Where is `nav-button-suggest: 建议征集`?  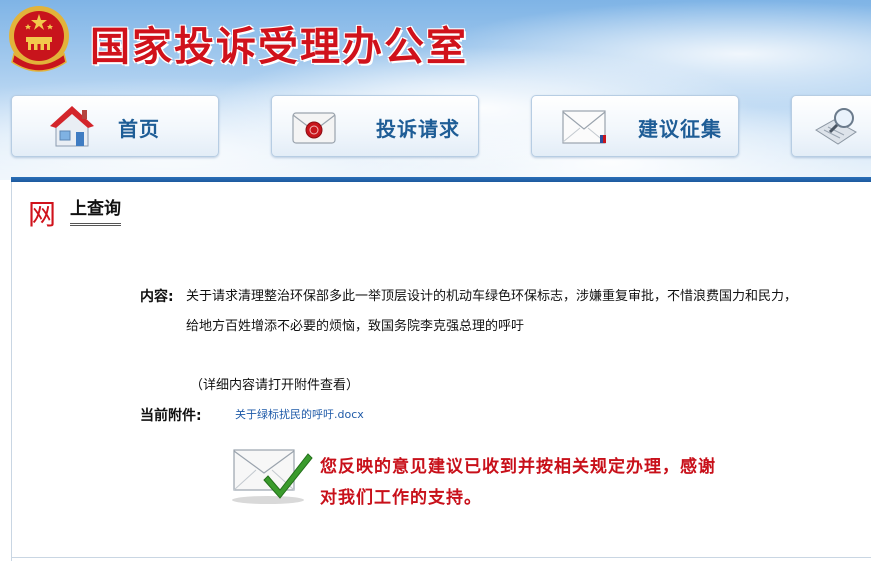
nav-button-suggest: 建议征集 is located at coordinates (635, 126).